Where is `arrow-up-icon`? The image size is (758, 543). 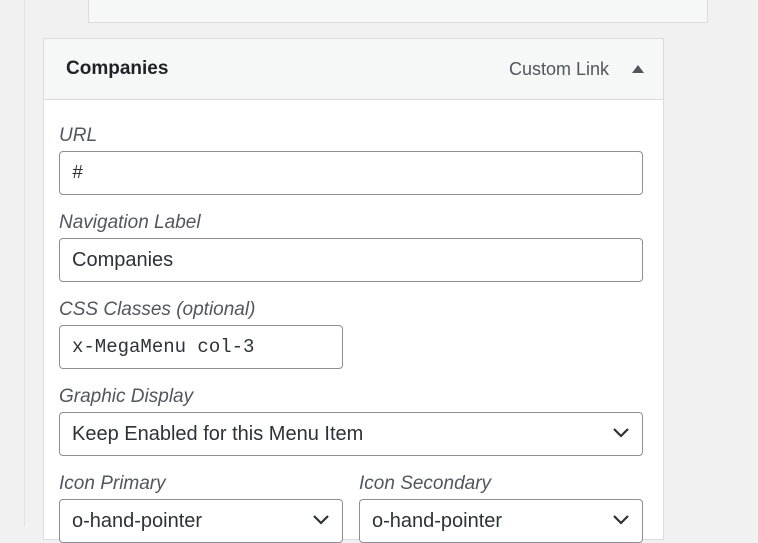 arrow-up-icon is located at coordinates (638, 69).